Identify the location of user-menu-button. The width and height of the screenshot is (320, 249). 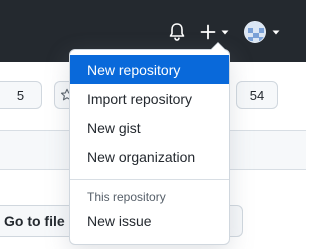
(264, 32).